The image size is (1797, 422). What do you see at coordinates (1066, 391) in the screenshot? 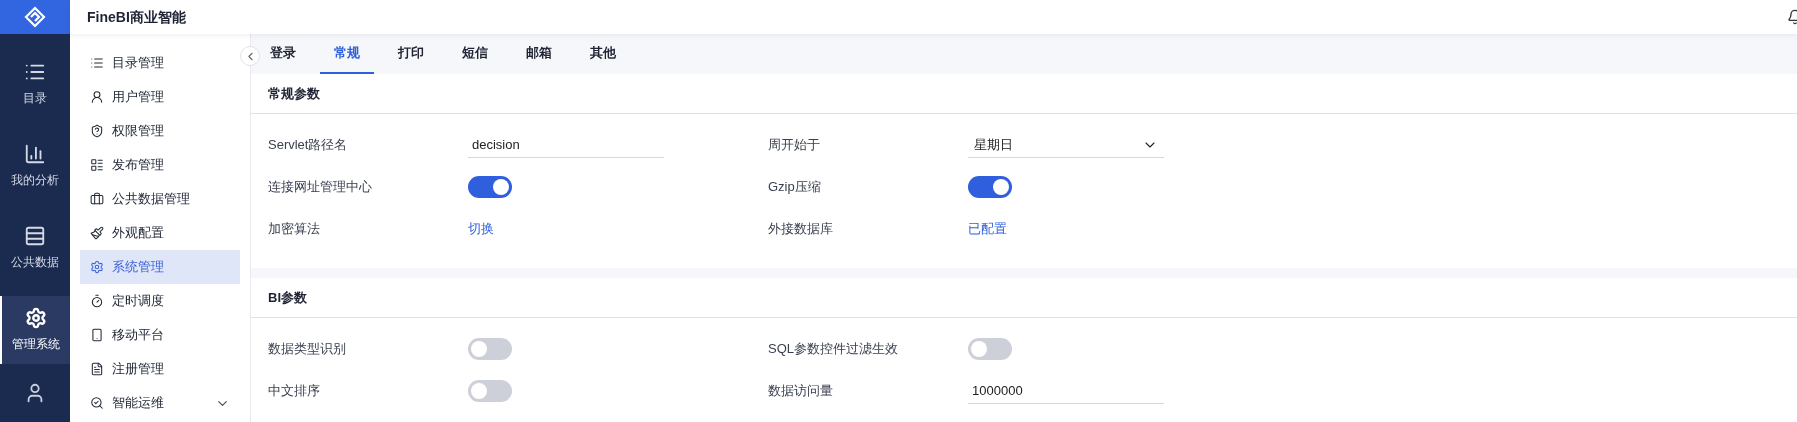
I see `text-field: 1000000` at bounding box center [1066, 391].